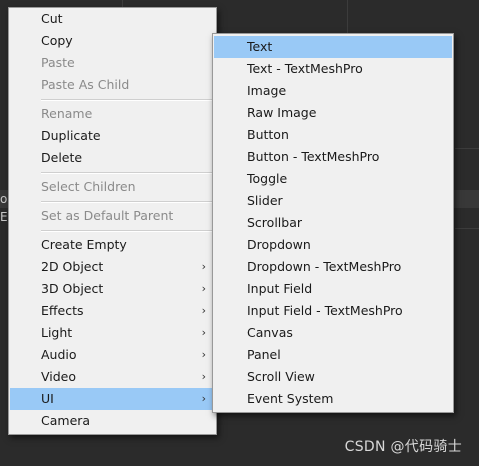 Image resolution: width=479 pixels, height=466 pixels. I want to click on menu-item-audio: Audio ›, so click(112, 355).